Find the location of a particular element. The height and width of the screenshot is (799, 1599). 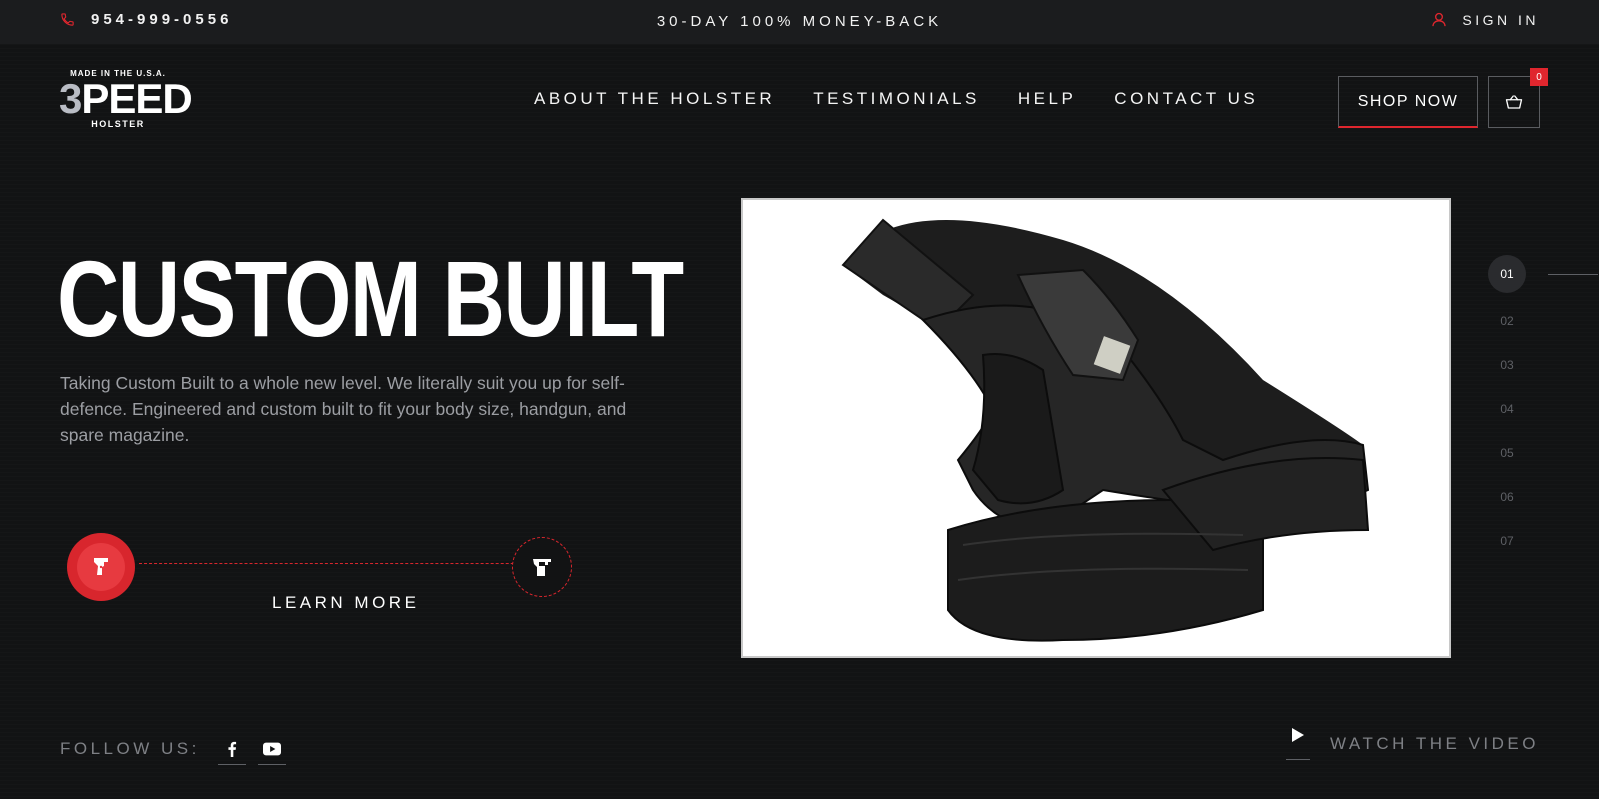

nav-testimonials: TESTIMONIALS is located at coordinates (896, 99).